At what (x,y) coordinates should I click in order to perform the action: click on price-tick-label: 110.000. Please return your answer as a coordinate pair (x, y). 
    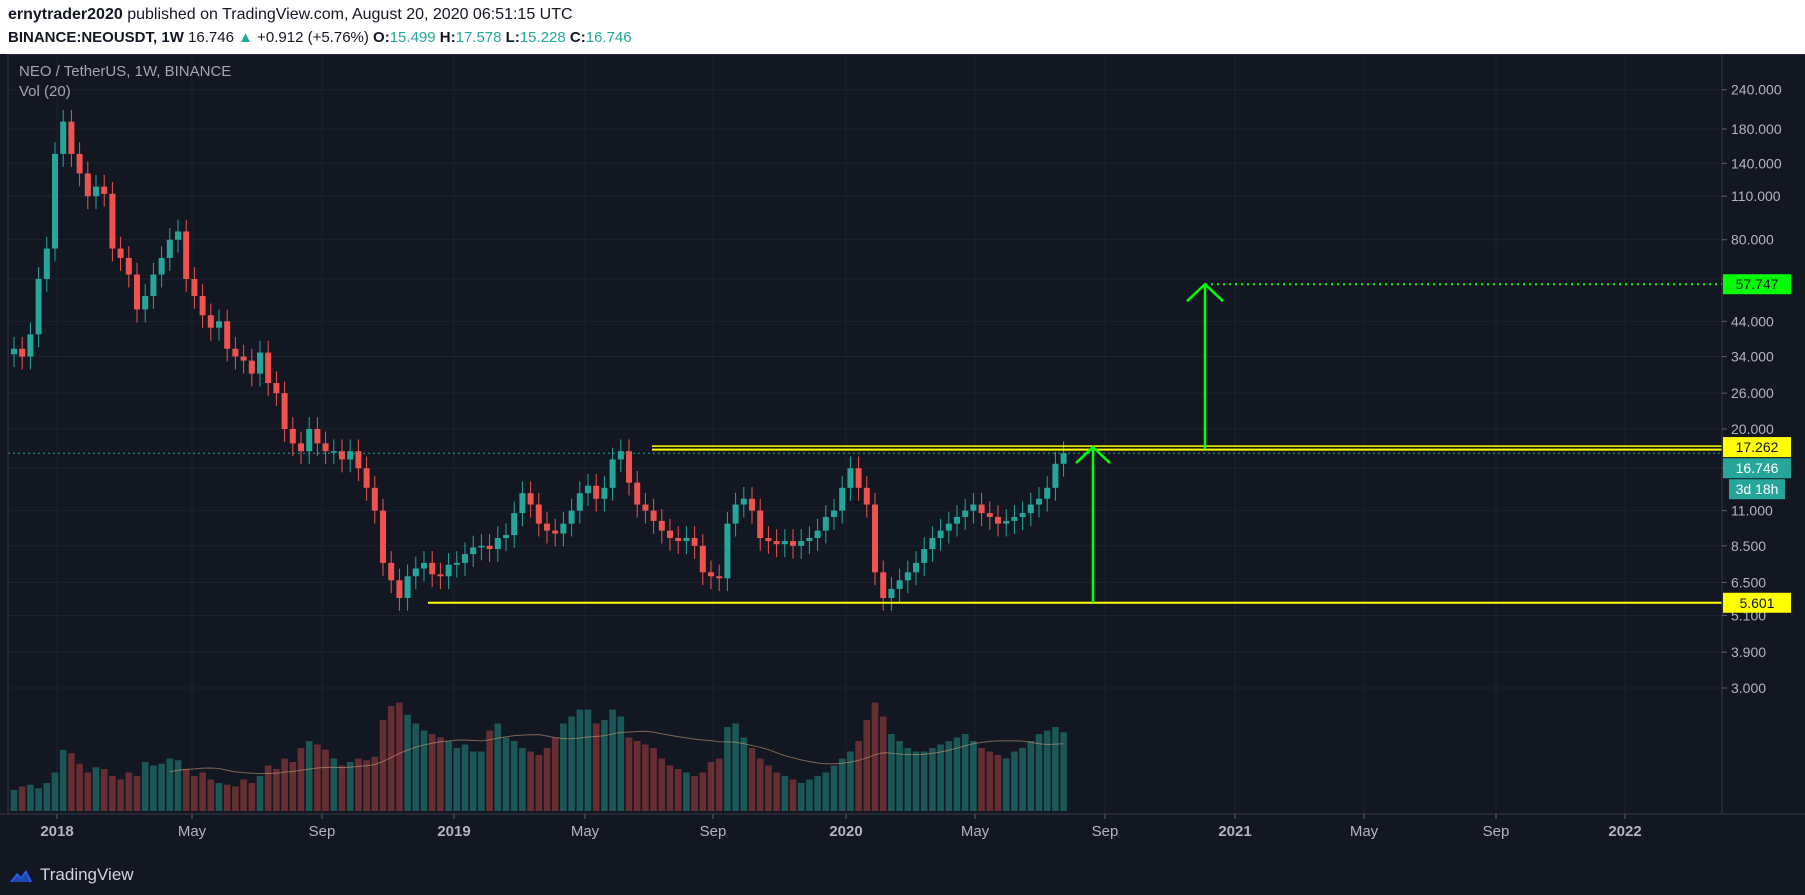
    Looking at the image, I should click on (1756, 196).